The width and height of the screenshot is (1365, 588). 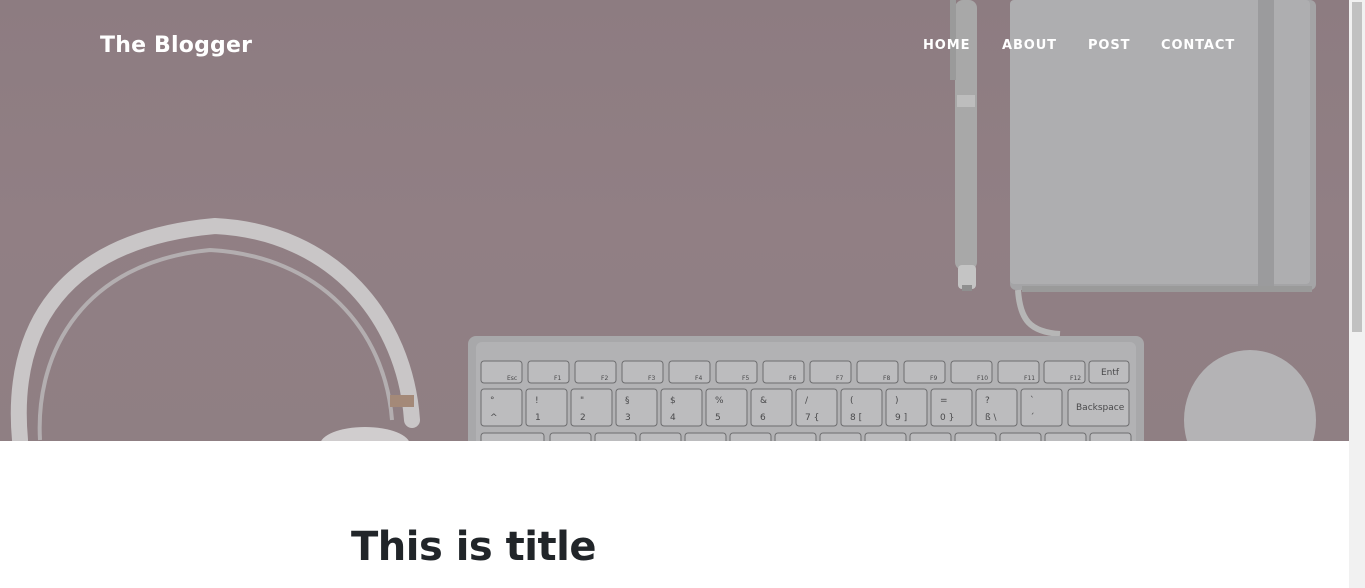 What do you see at coordinates (852, 401) in the screenshot?
I see `key-label: (` at bounding box center [852, 401].